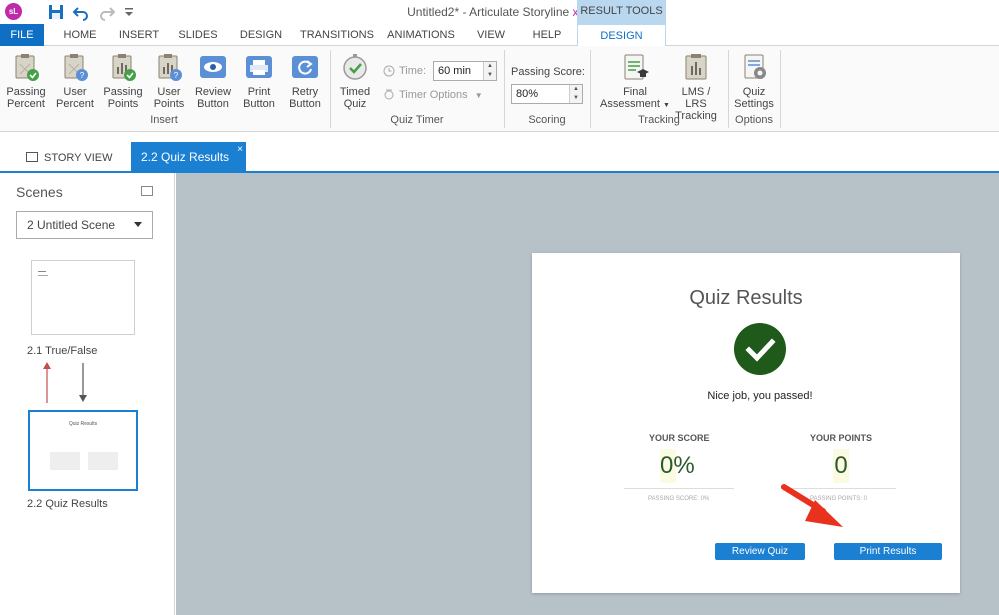 Image resolution: width=999 pixels, height=615 pixels. What do you see at coordinates (636, 67) in the screenshot?
I see `clipboard-graduation-icon` at bounding box center [636, 67].